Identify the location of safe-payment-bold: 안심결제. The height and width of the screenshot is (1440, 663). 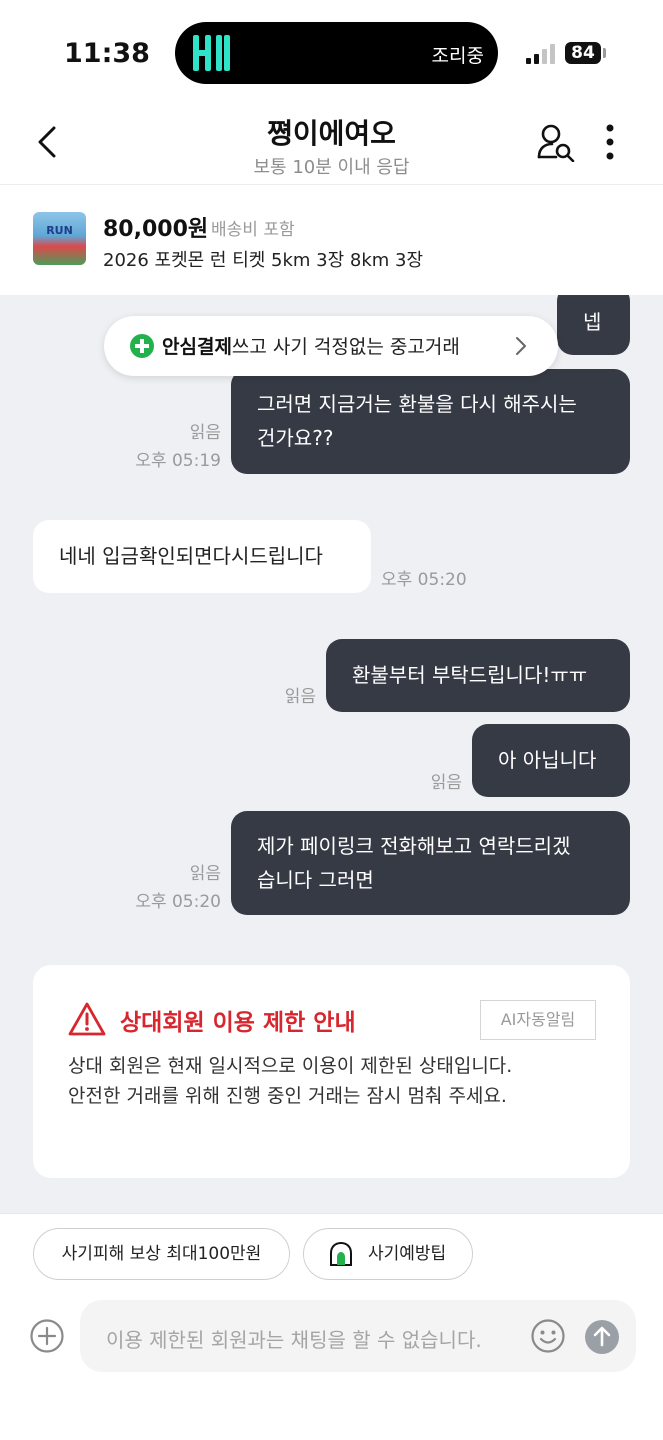
(197, 347).